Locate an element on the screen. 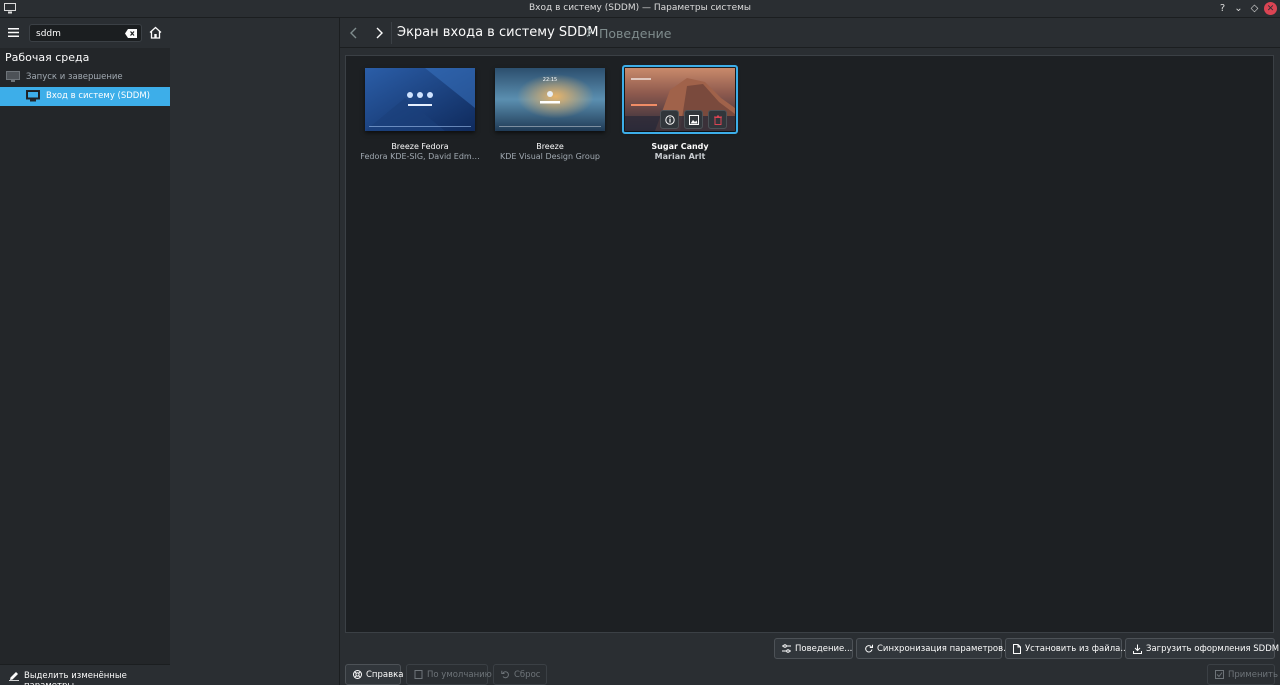  sidebar-toolbar is located at coordinates (85, 33).